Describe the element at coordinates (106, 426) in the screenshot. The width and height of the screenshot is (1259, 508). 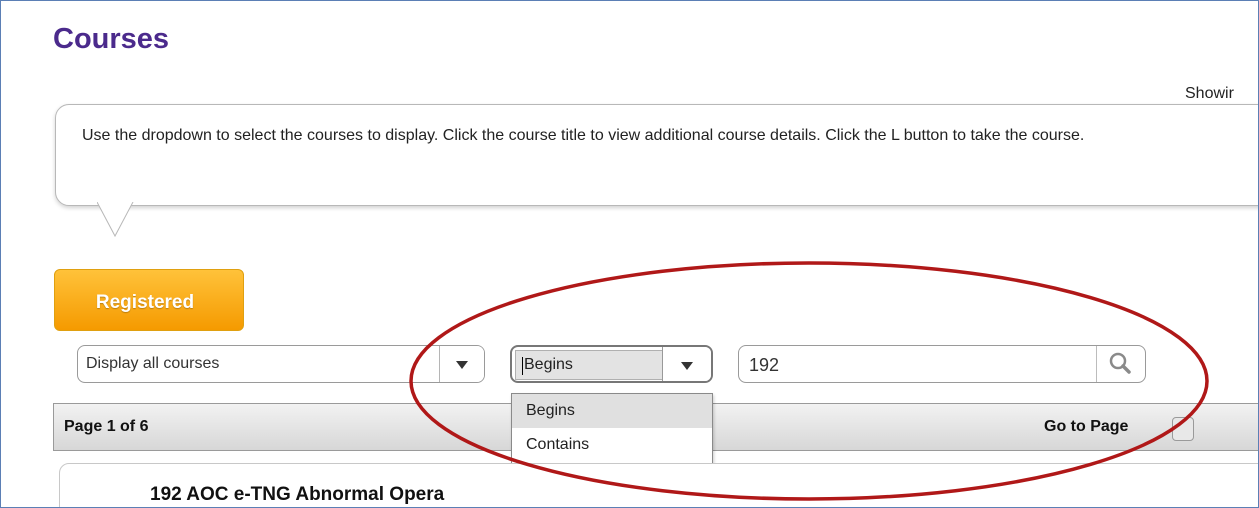
I see `page-indicator: Page 1 of 6` at that location.